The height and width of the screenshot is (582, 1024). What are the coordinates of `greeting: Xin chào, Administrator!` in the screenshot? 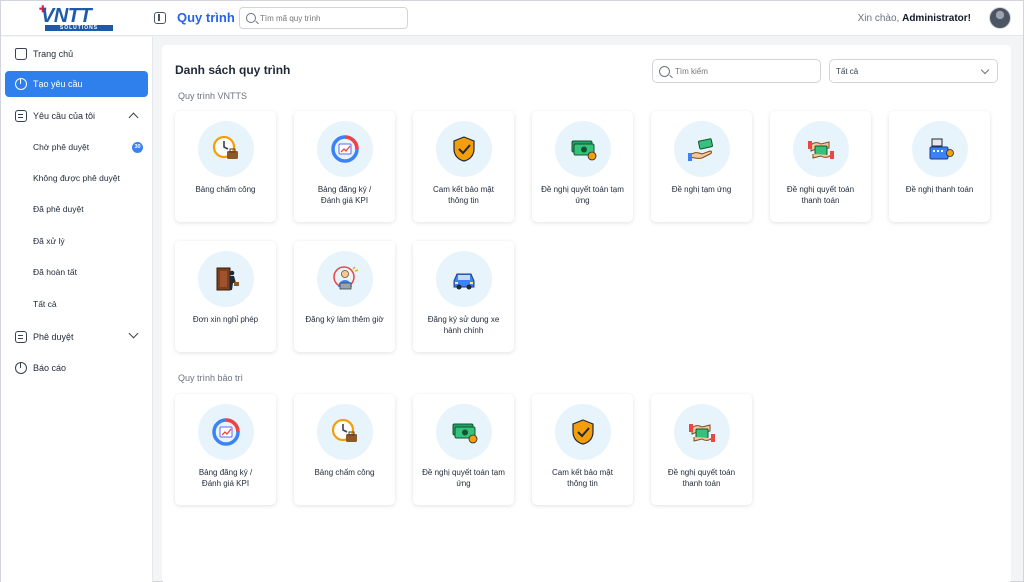 It's located at (914, 18).